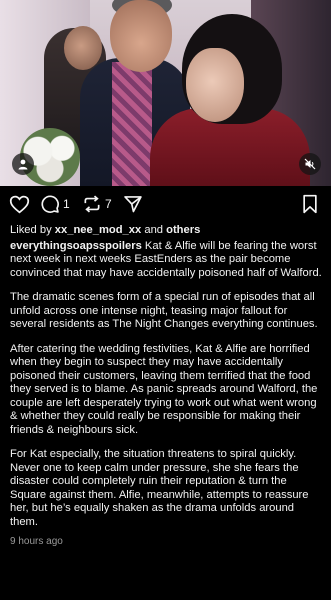 This screenshot has height=600, width=331. I want to click on bookmark-icon, so click(310, 204).